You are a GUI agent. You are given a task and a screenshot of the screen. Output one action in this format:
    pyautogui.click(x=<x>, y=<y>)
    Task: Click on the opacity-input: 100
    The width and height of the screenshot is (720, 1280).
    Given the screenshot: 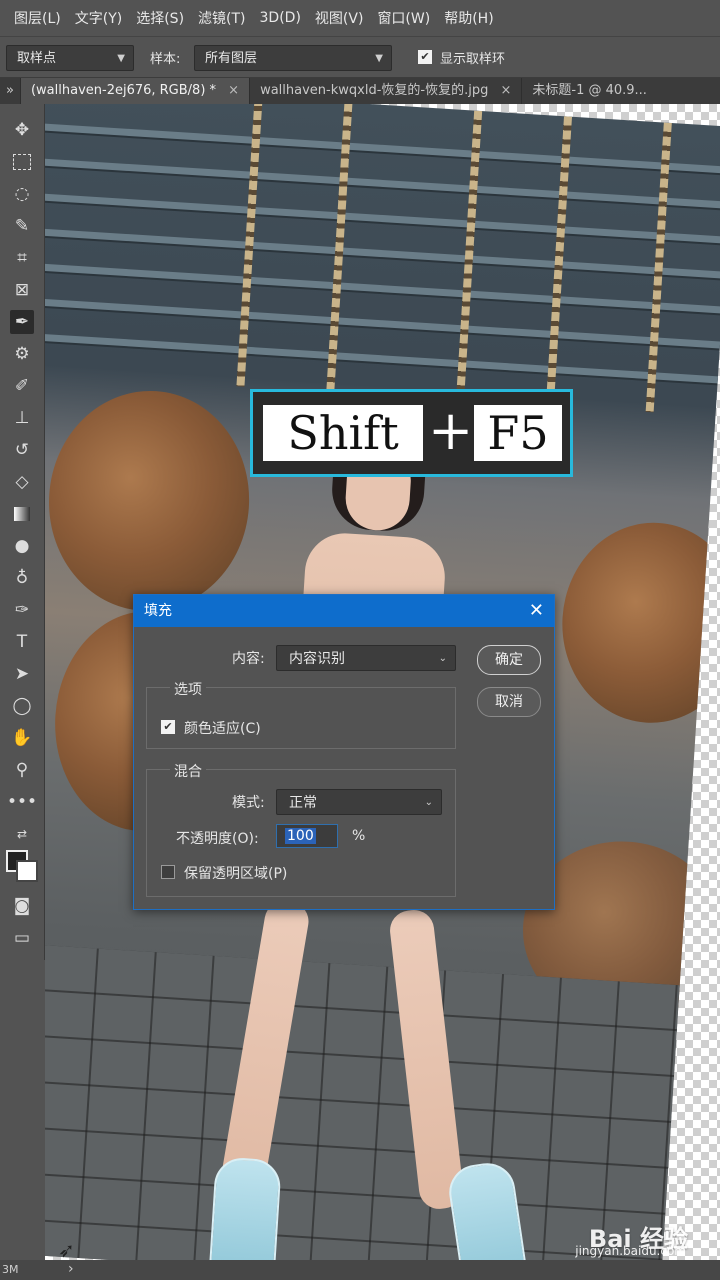 What is the action you would take?
    pyautogui.click(x=307, y=836)
    